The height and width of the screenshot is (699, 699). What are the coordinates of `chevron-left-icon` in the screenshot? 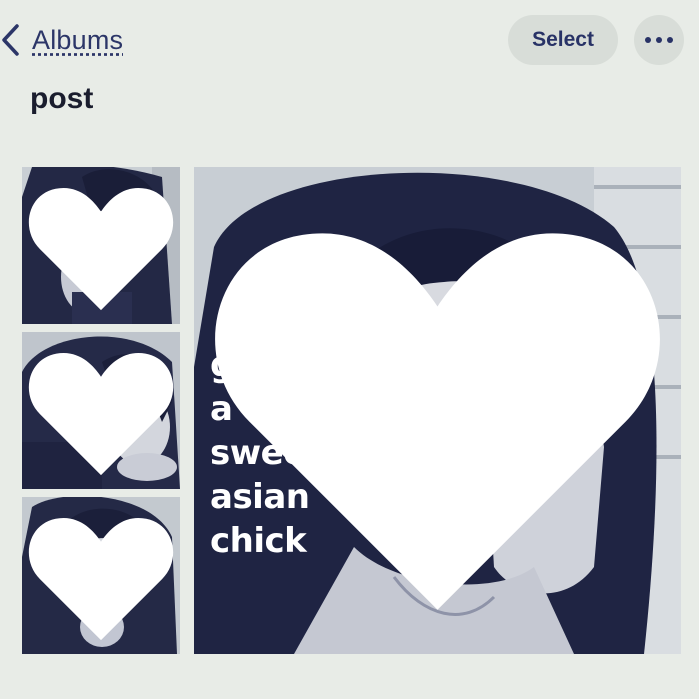 It's located at (12, 40).